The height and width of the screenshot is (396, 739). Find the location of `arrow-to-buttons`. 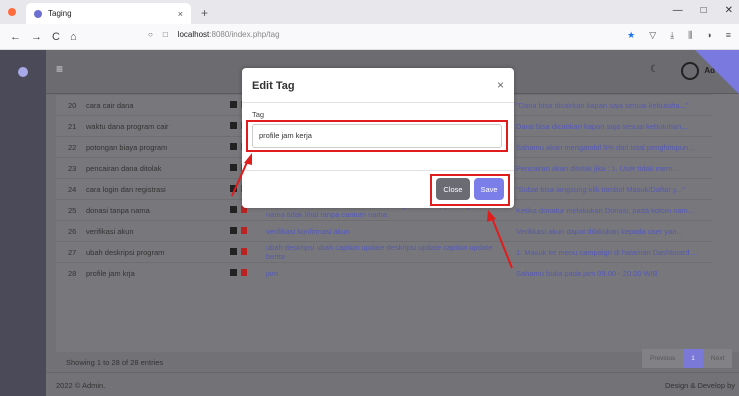

arrow-to-buttons is located at coordinates (502, 243).